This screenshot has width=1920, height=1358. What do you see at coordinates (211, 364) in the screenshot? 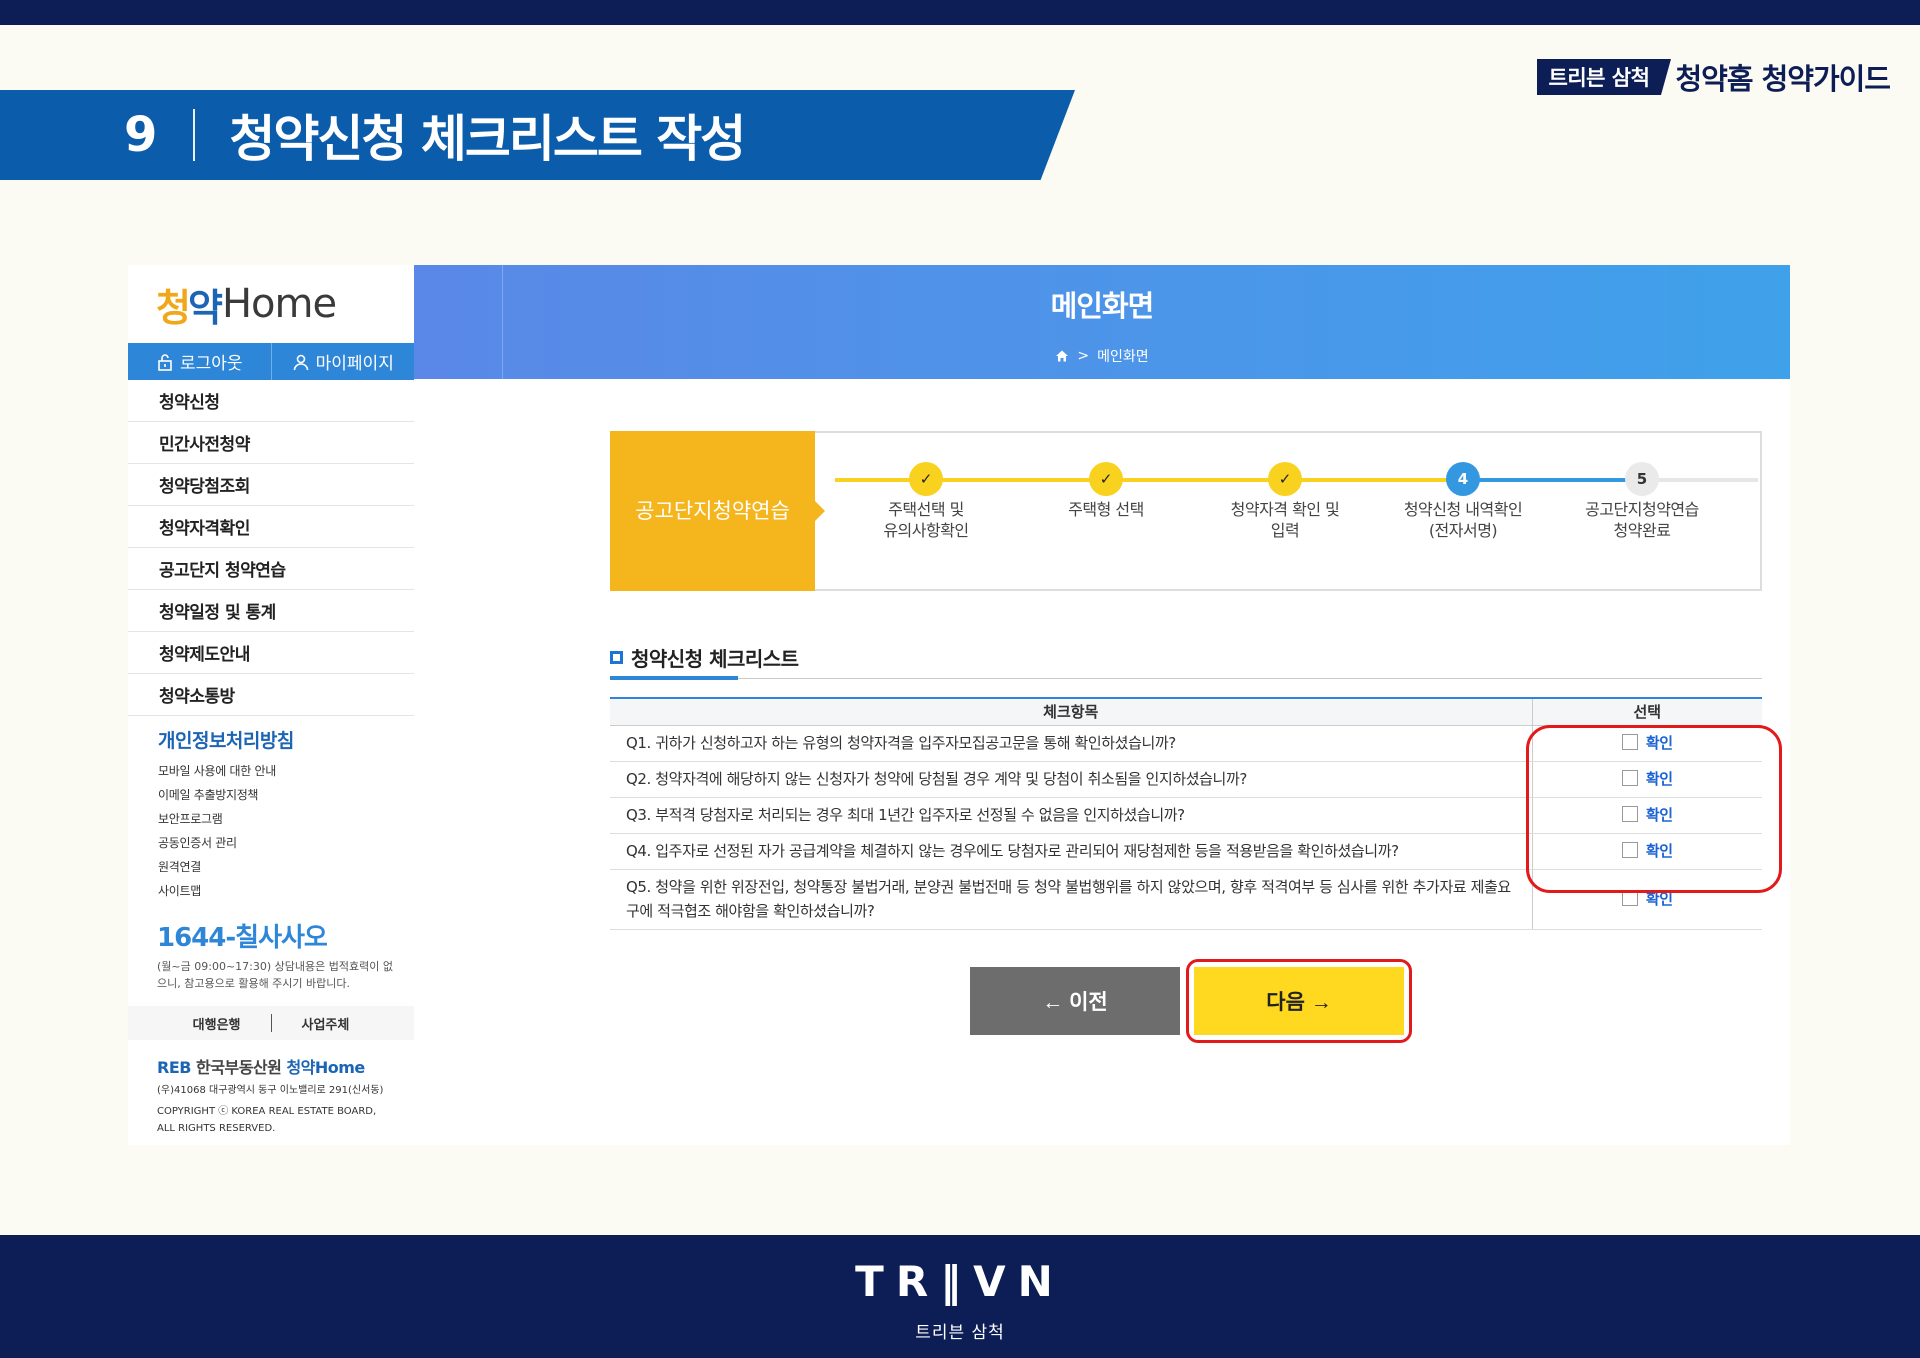
I see `logout-label: 로그아웃` at bounding box center [211, 364].